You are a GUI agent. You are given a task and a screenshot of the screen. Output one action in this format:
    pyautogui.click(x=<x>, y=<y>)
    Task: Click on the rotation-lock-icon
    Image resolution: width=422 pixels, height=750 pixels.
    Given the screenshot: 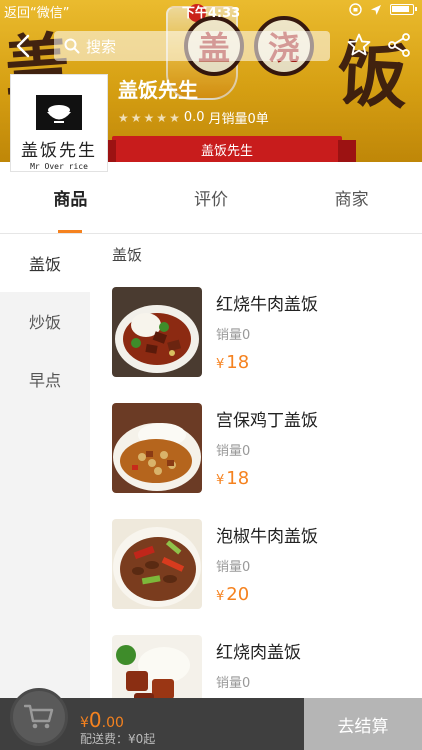 What is the action you would take?
    pyautogui.click(x=355, y=9)
    